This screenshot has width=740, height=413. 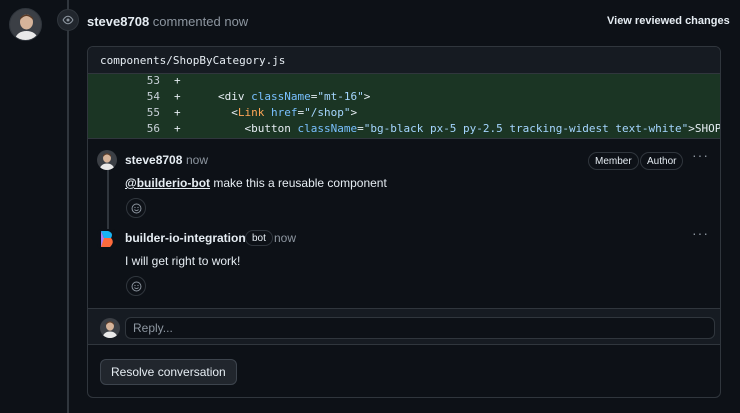 I want to click on diff-line: 54 + <div className="mt-16">, so click(x=404, y=98).